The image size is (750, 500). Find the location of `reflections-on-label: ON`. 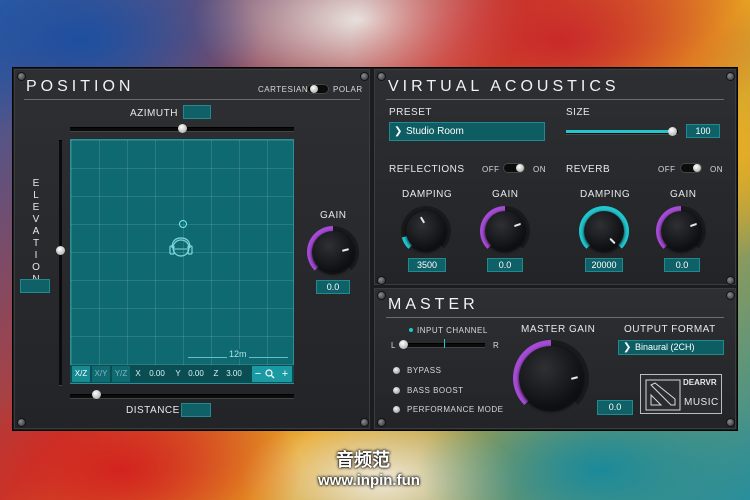

reflections-on-label: ON is located at coordinates (539, 169).